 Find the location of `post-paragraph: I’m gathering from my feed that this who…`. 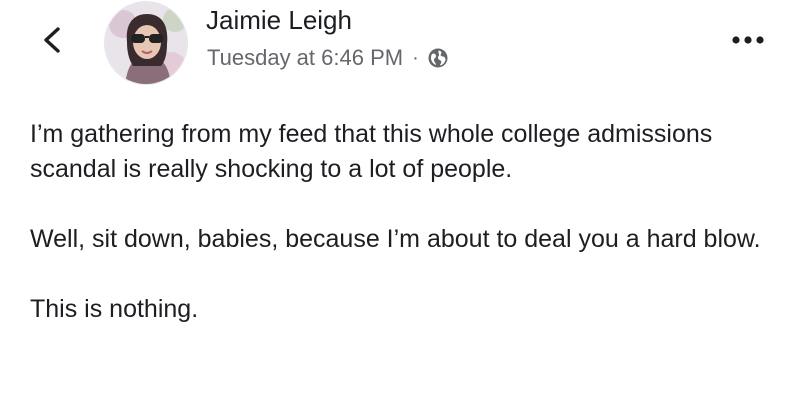

post-paragraph: I’m gathering from my feed that this who… is located at coordinates (371, 151).